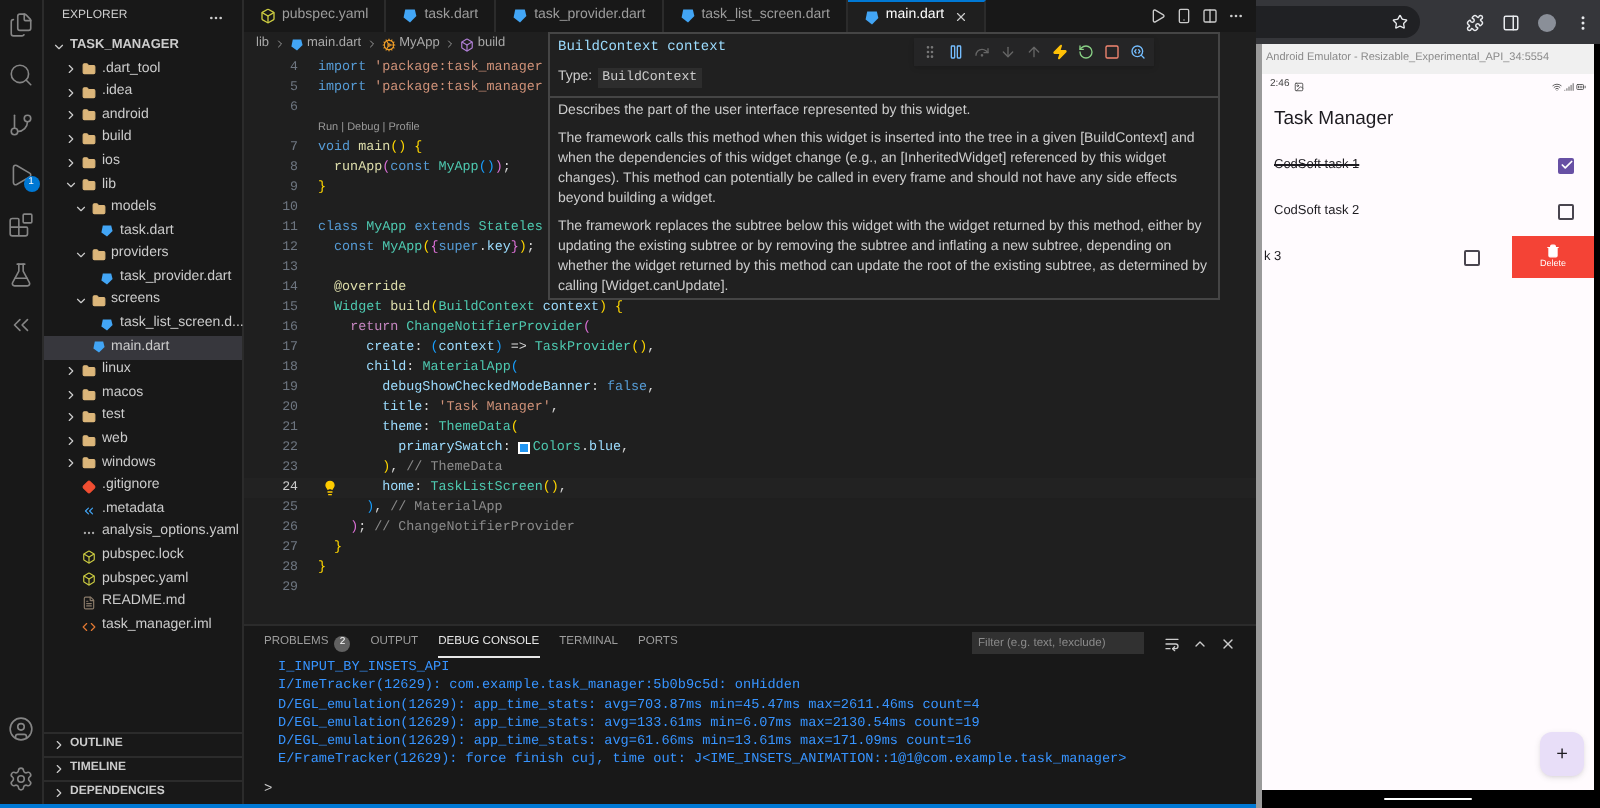 This screenshot has width=1600, height=808. Describe the element at coordinates (388, 44) in the screenshot. I see `class-icon` at that location.